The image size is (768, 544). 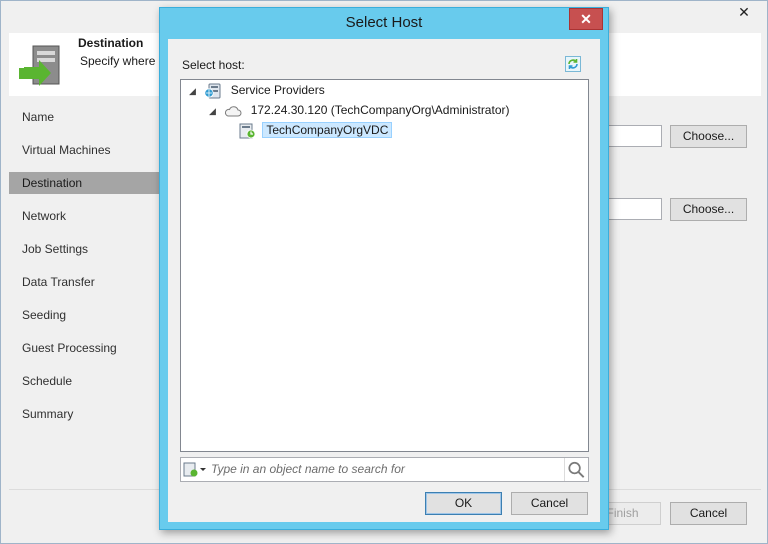 What do you see at coordinates (708, 513) in the screenshot?
I see `wizard-cancel-button: Cancel` at bounding box center [708, 513].